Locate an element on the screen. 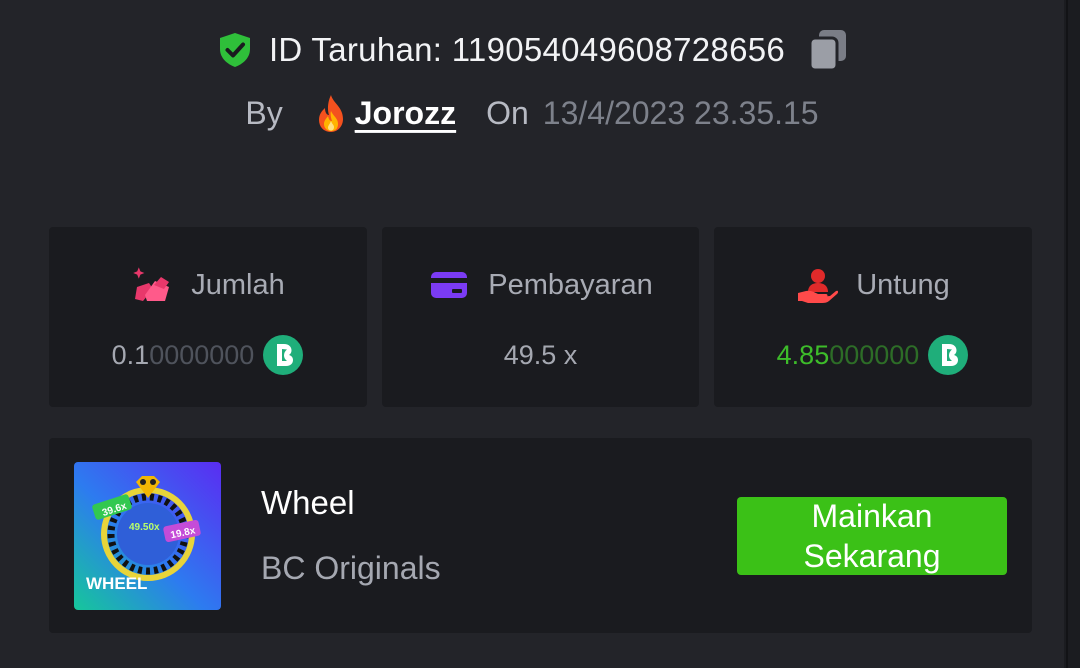  bet-id-text: ID Taruhan: 119054049608728656 is located at coordinates (527, 49).